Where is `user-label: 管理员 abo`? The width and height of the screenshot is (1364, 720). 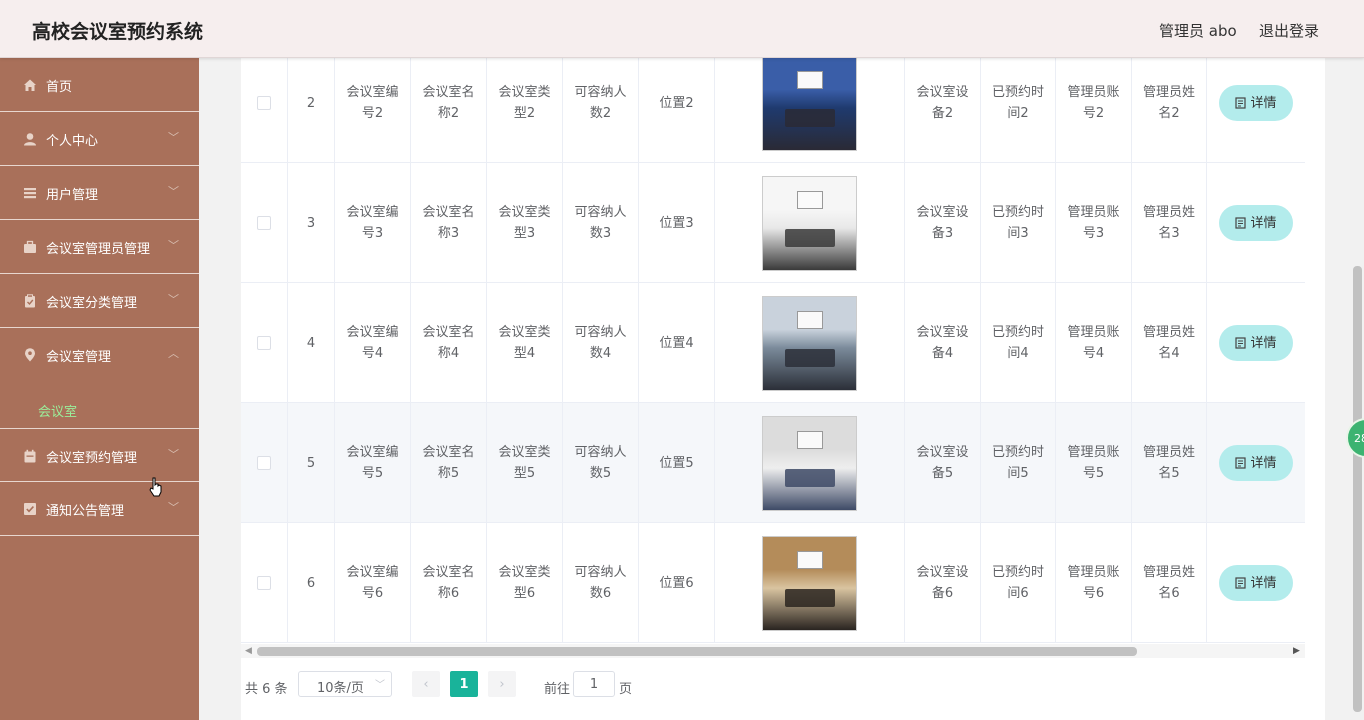 user-label: 管理员 abo is located at coordinates (1198, 31).